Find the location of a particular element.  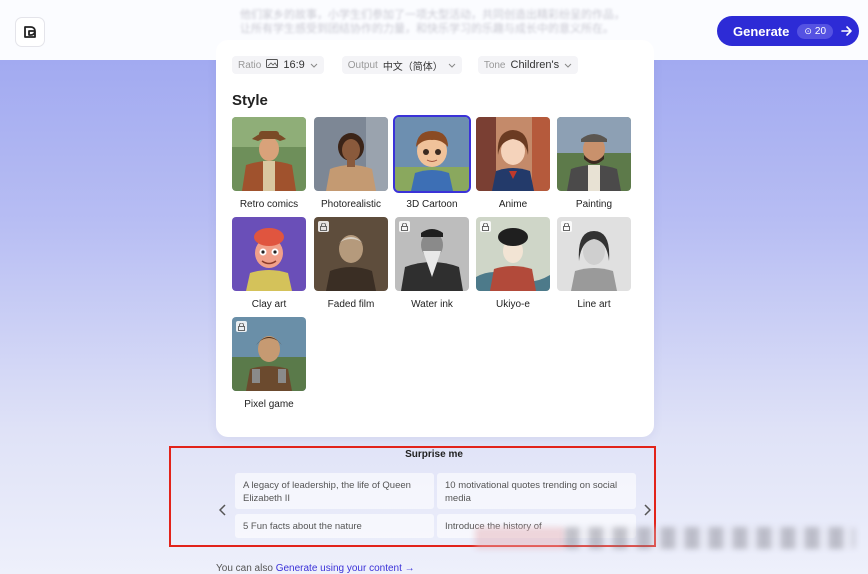

suggestion-chip: 5 Fun facts about the nature is located at coordinates (334, 526).